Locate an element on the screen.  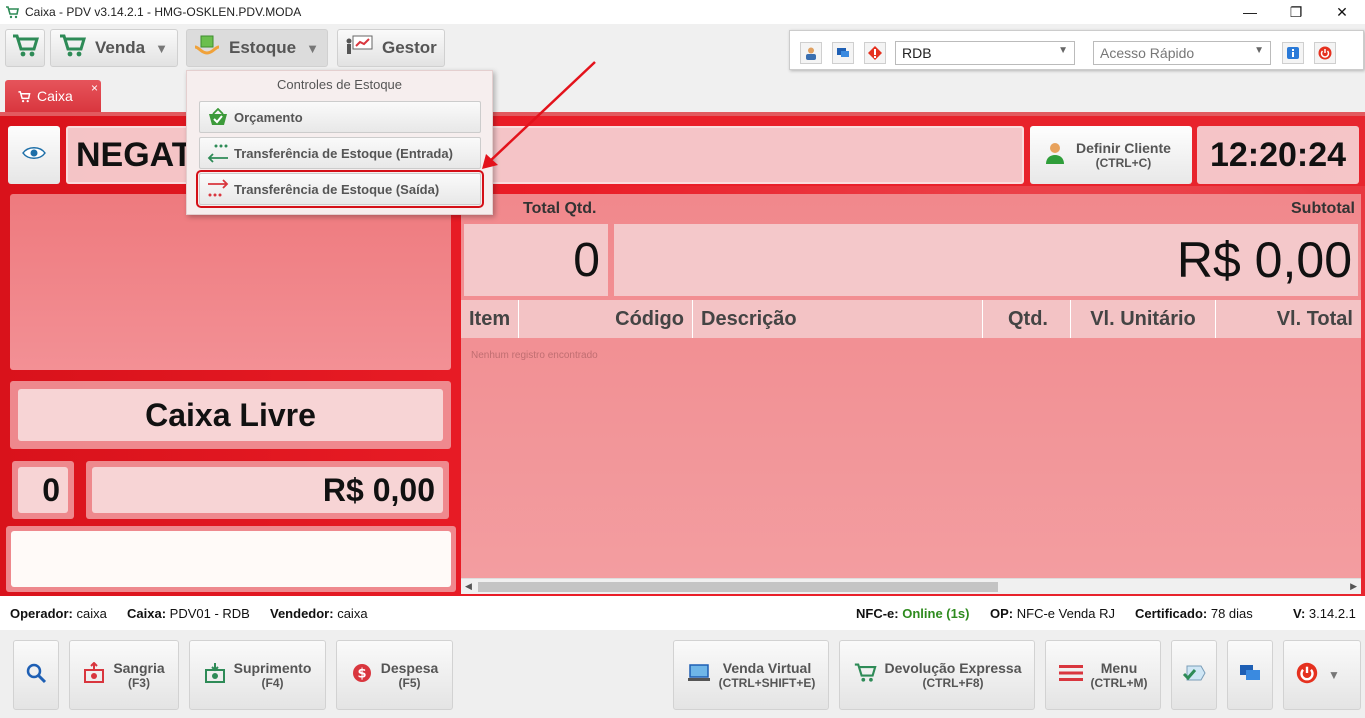
subtotal-label: Subtotal is located at coordinates (1323, 208).